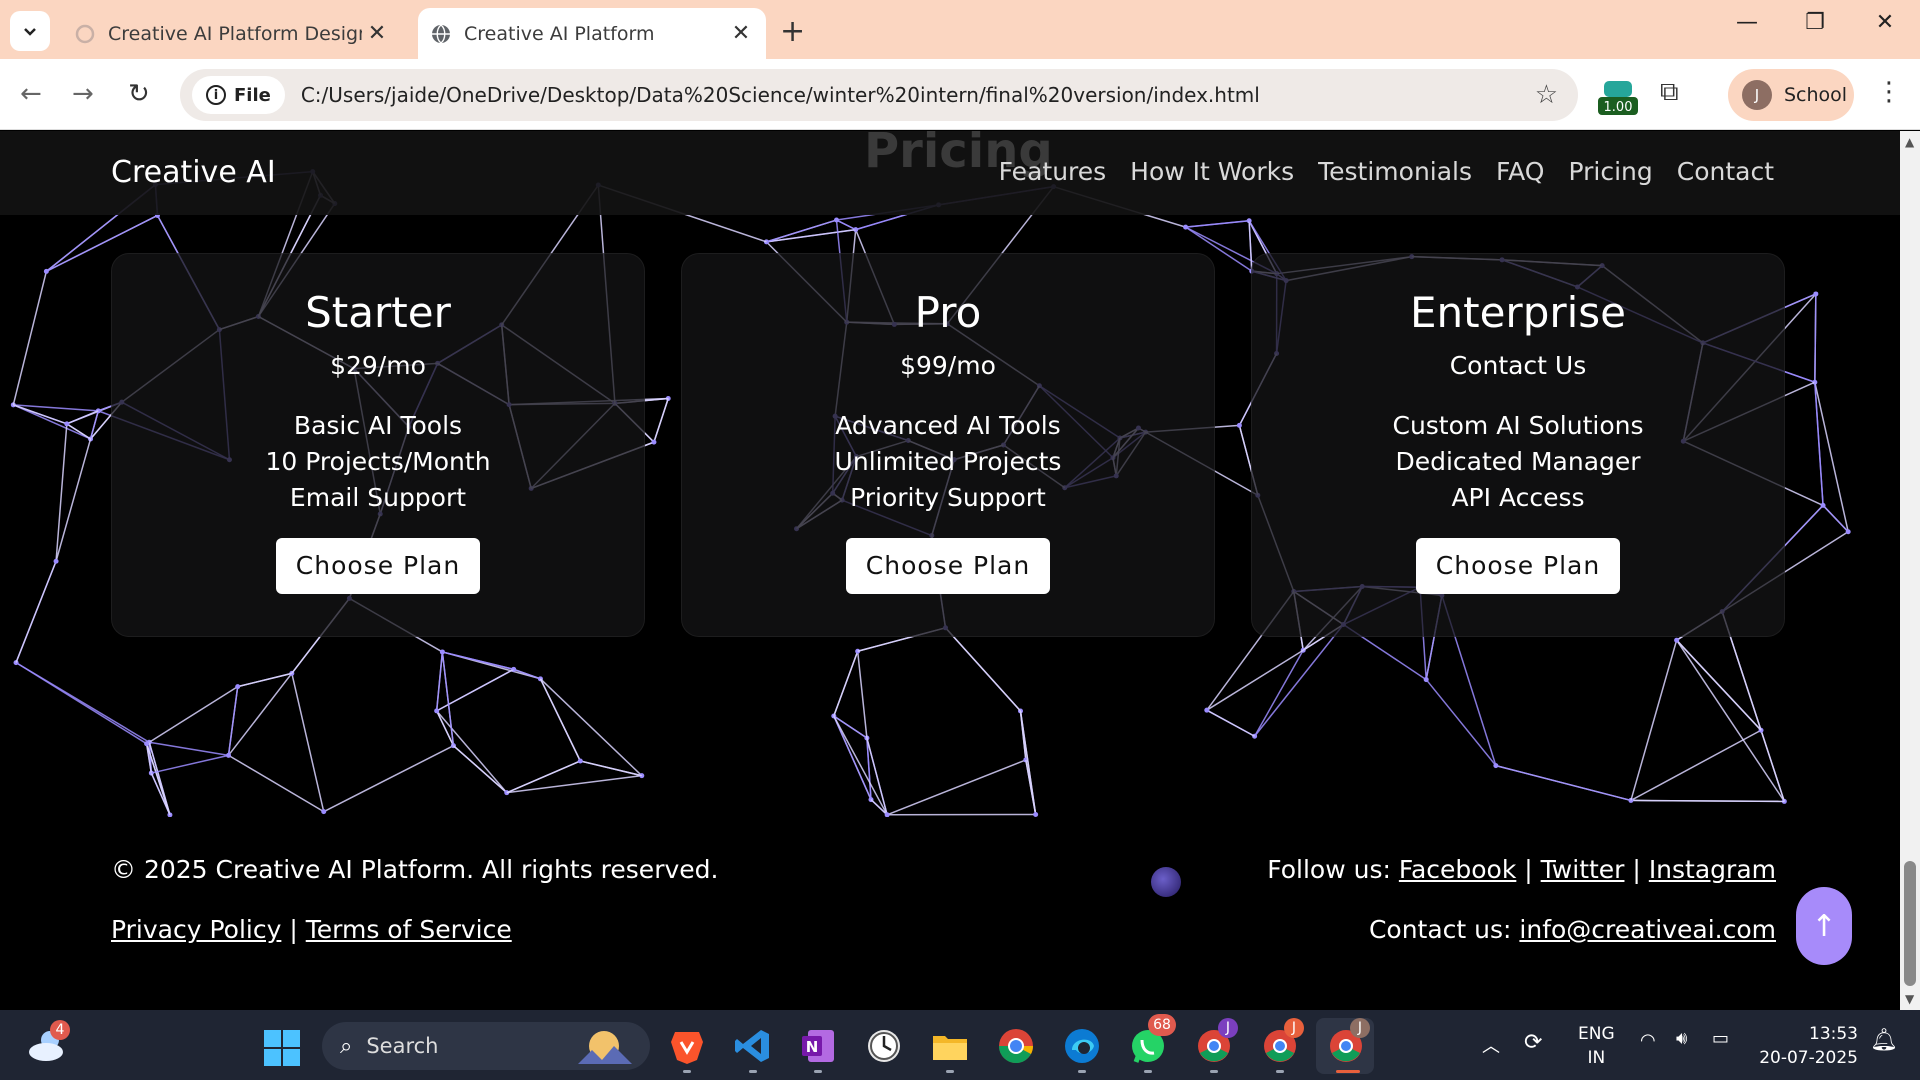  I want to click on nav-link-features: Features, so click(1053, 171).